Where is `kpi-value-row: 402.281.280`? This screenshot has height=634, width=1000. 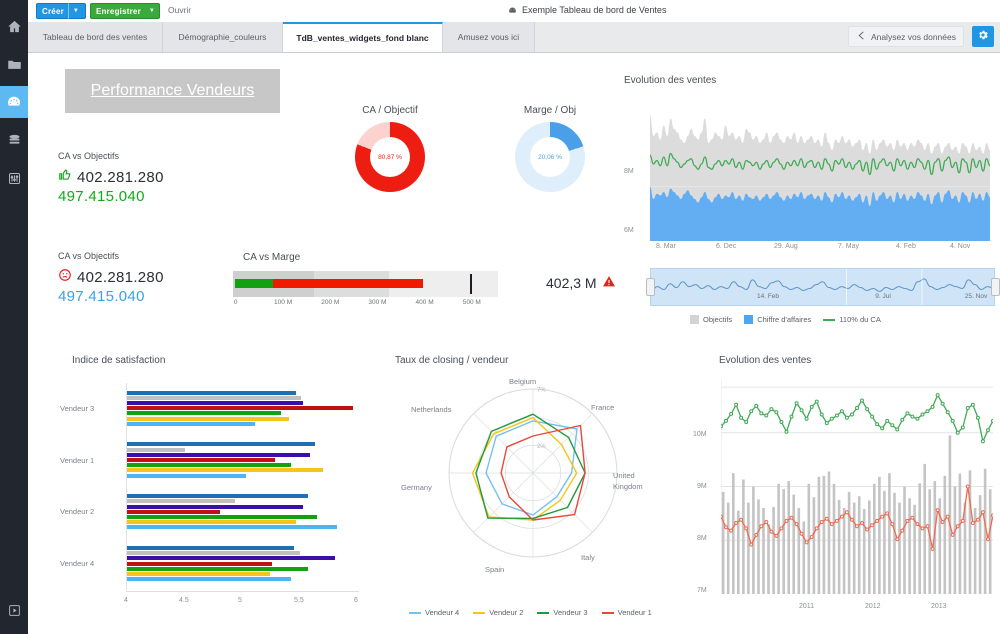
kpi-value-row: 402.281.280 is located at coordinates (111, 277).